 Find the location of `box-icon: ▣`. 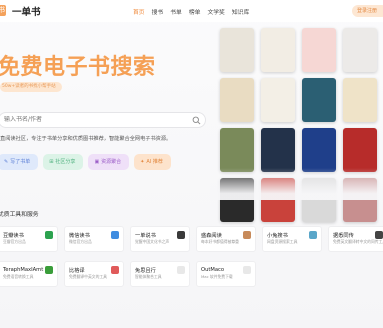

box-icon: ▣ is located at coordinates (97, 162).